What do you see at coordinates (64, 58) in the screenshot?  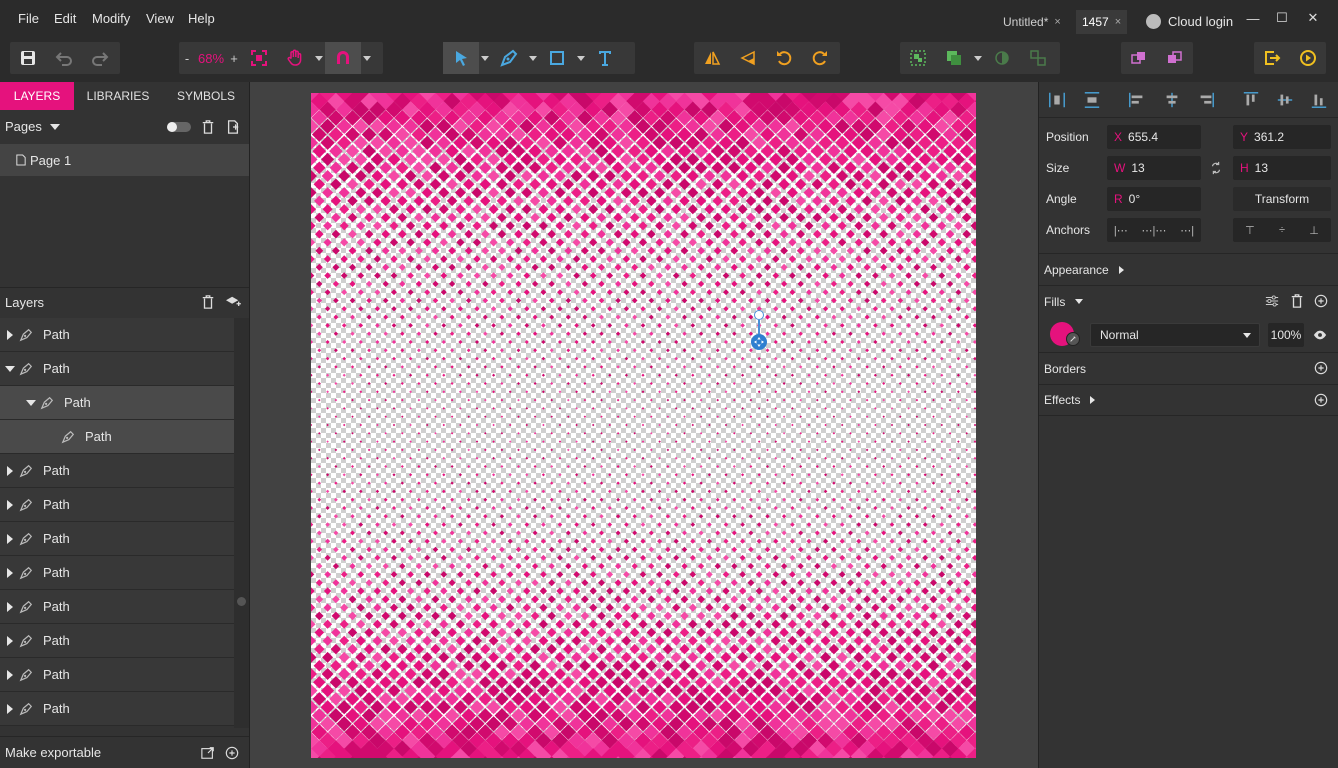 I see `undo-button` at bounding box center [64, 58].